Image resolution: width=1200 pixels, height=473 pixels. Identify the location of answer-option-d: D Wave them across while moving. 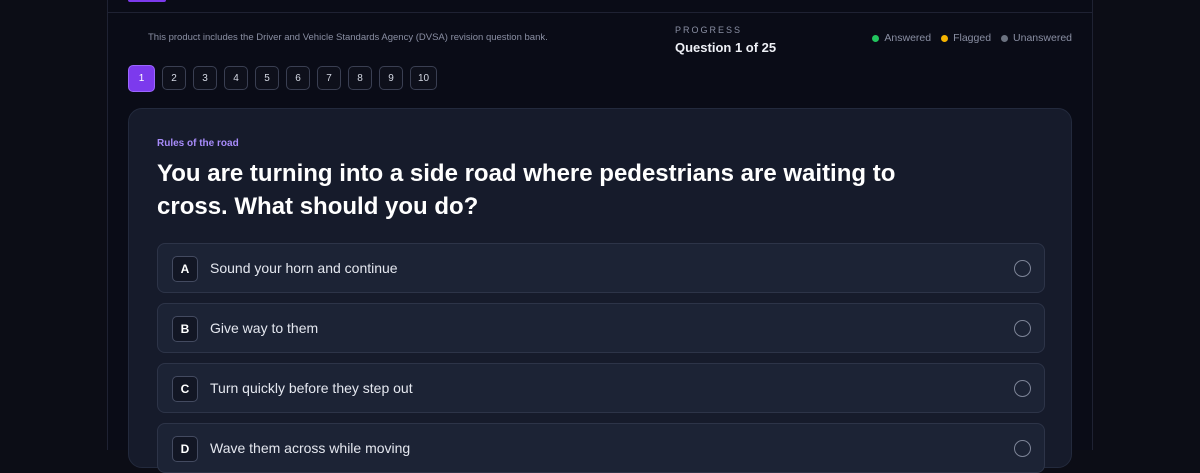
(601, 448).